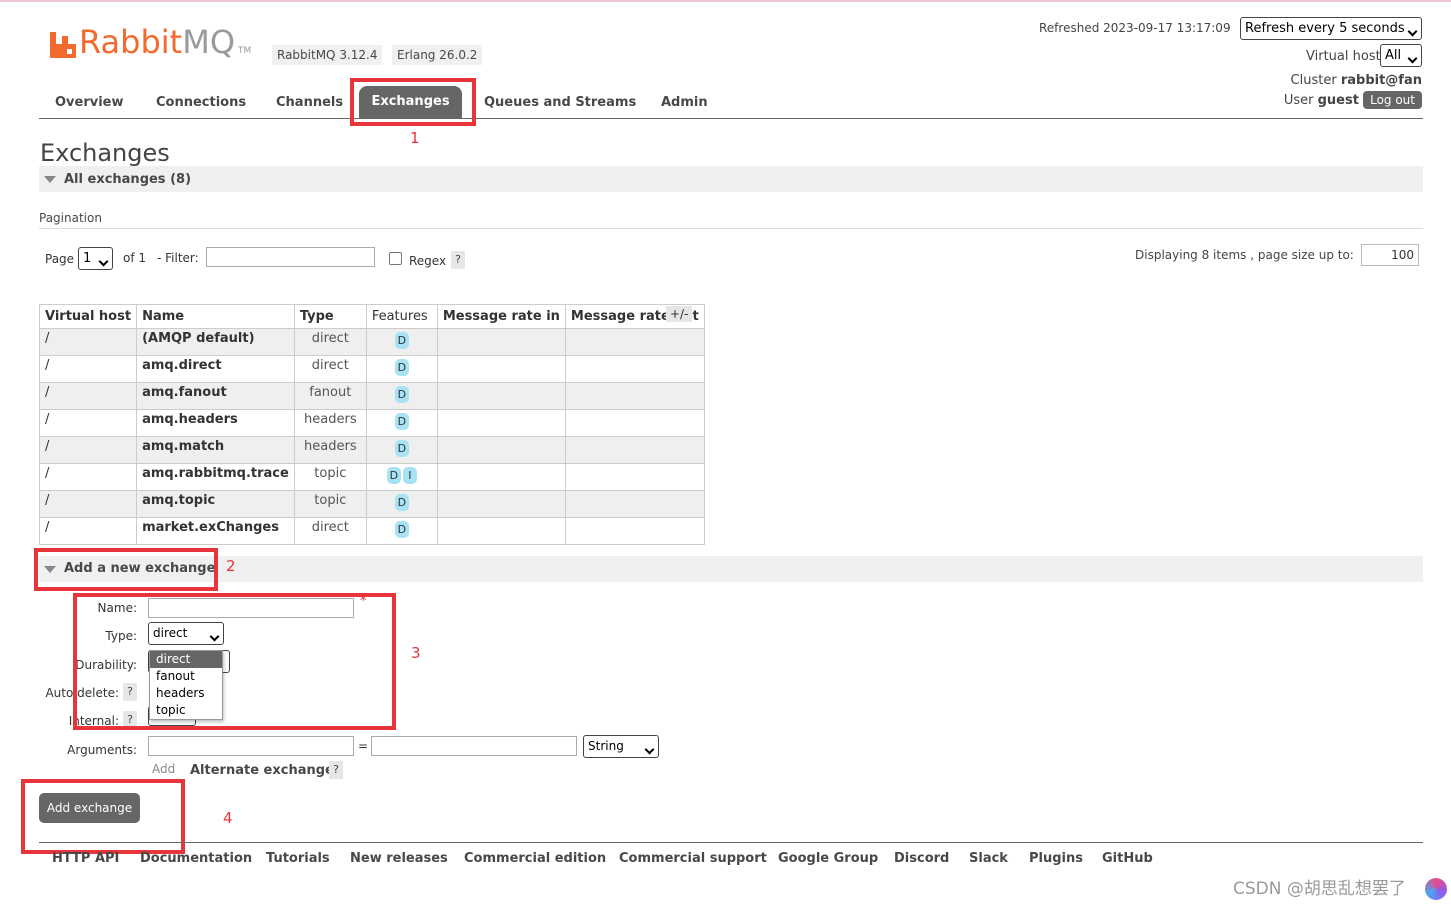  Describe the element at coordinates (85, 858) in the screenshot. I see `footer-link-http-api: HTTP API` at that location.